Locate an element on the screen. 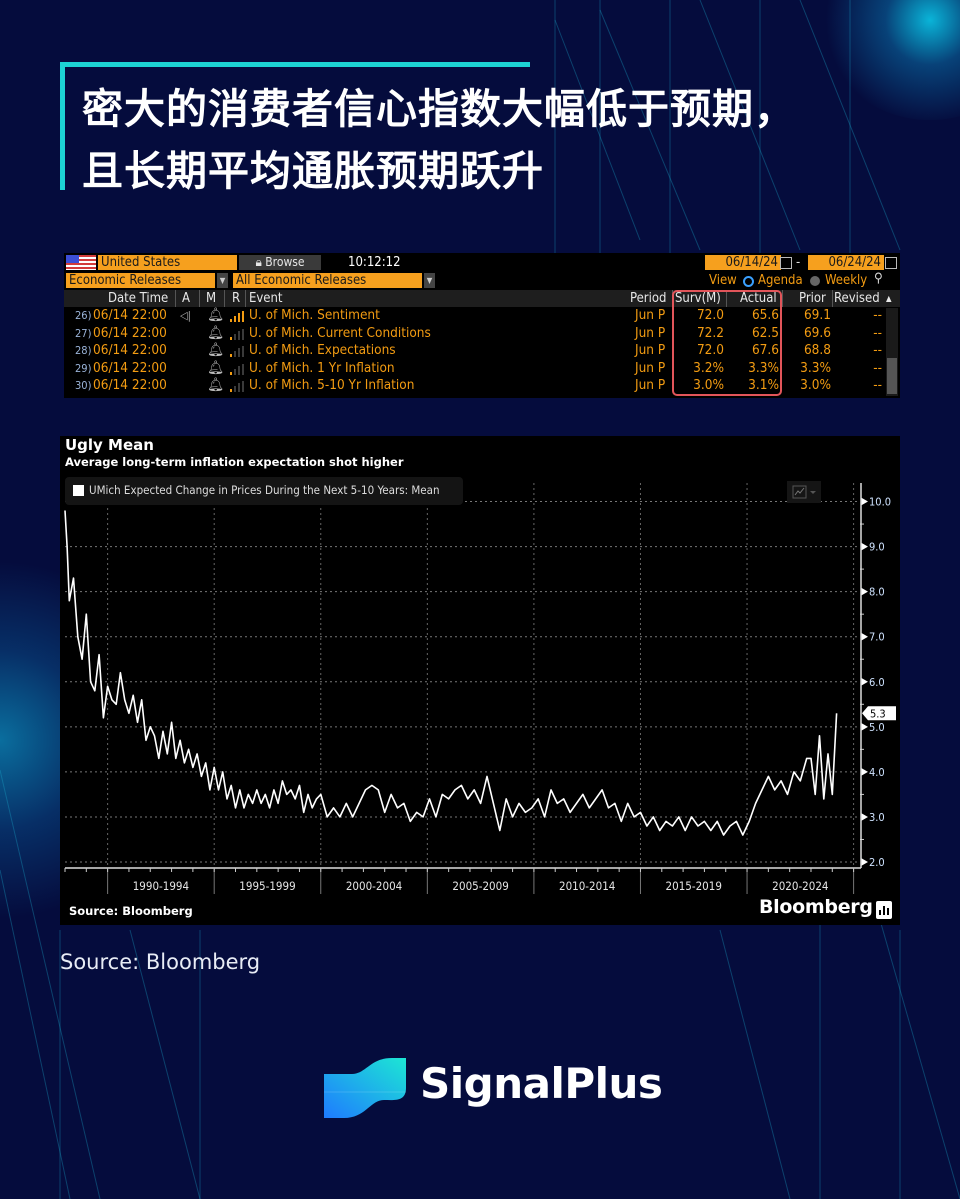  scroll-up-arrow-icon: ▲ is located at coordinates (889, 298).